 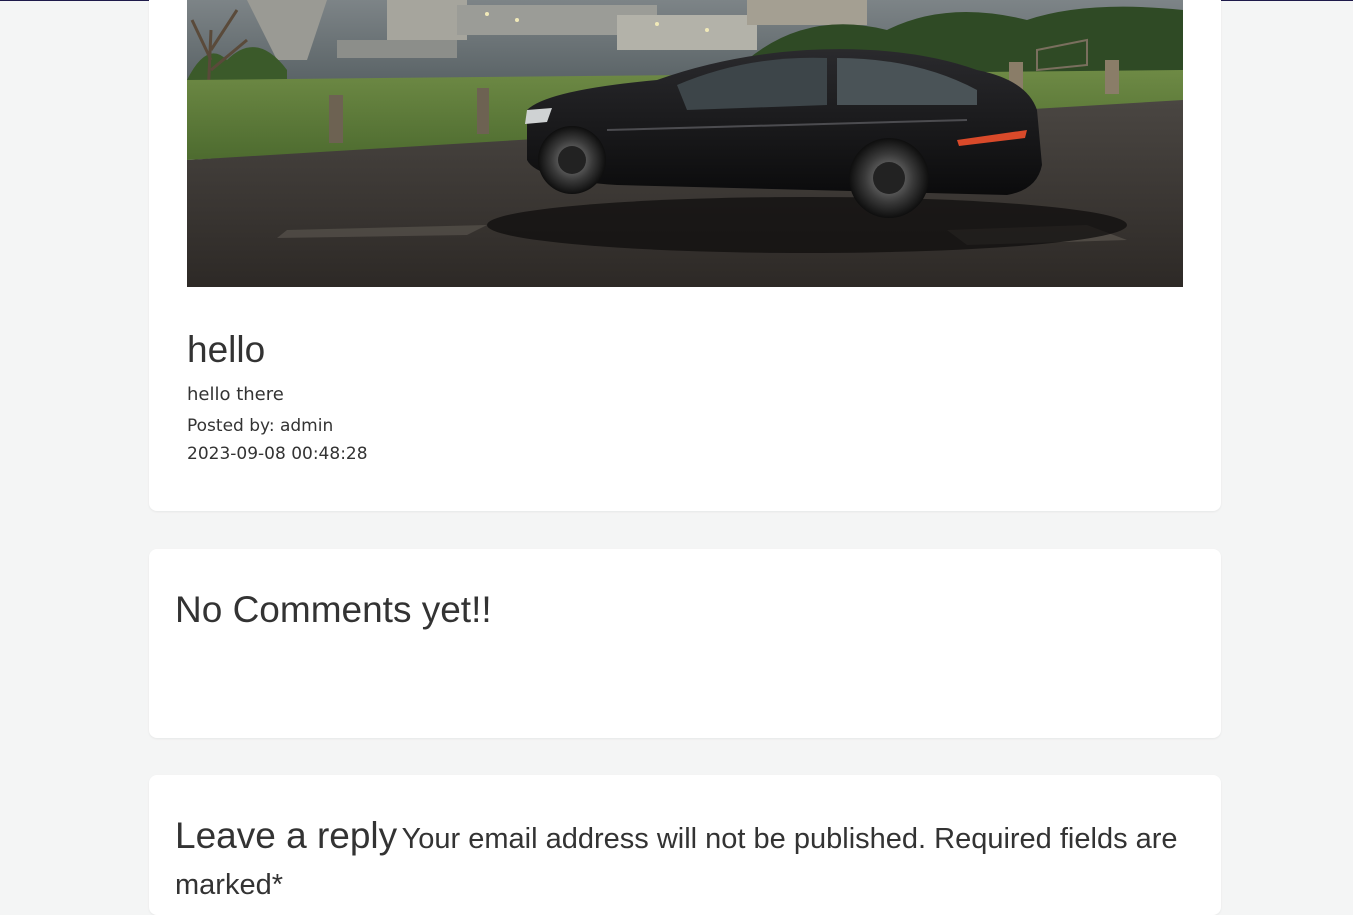 What do you see at coordinates (226, 349) in the screenshot?
I see `post-title: hello` at bounding box center [226, 349].